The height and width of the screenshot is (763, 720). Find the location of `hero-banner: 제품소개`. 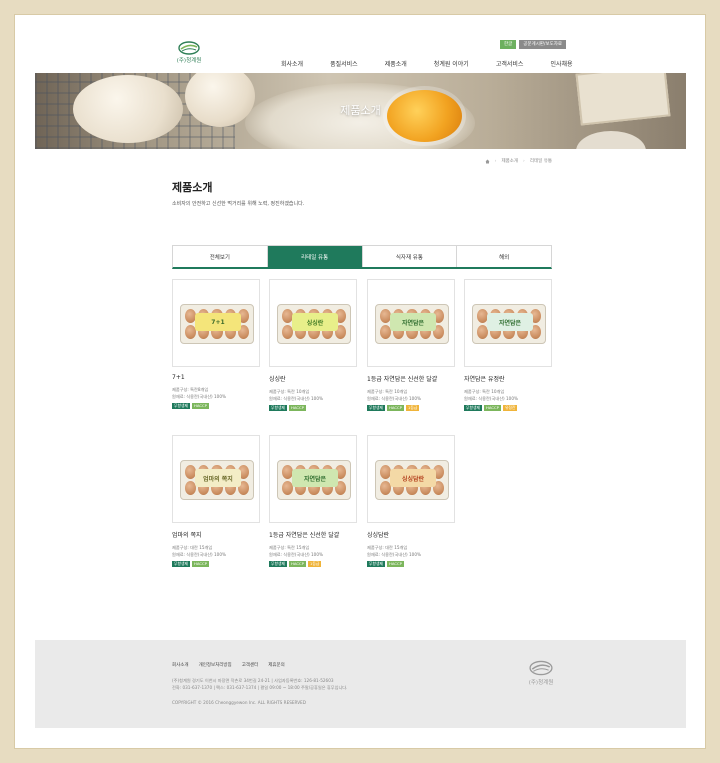

hero-banner: 제품소개 is located at coordinates (360, 111).